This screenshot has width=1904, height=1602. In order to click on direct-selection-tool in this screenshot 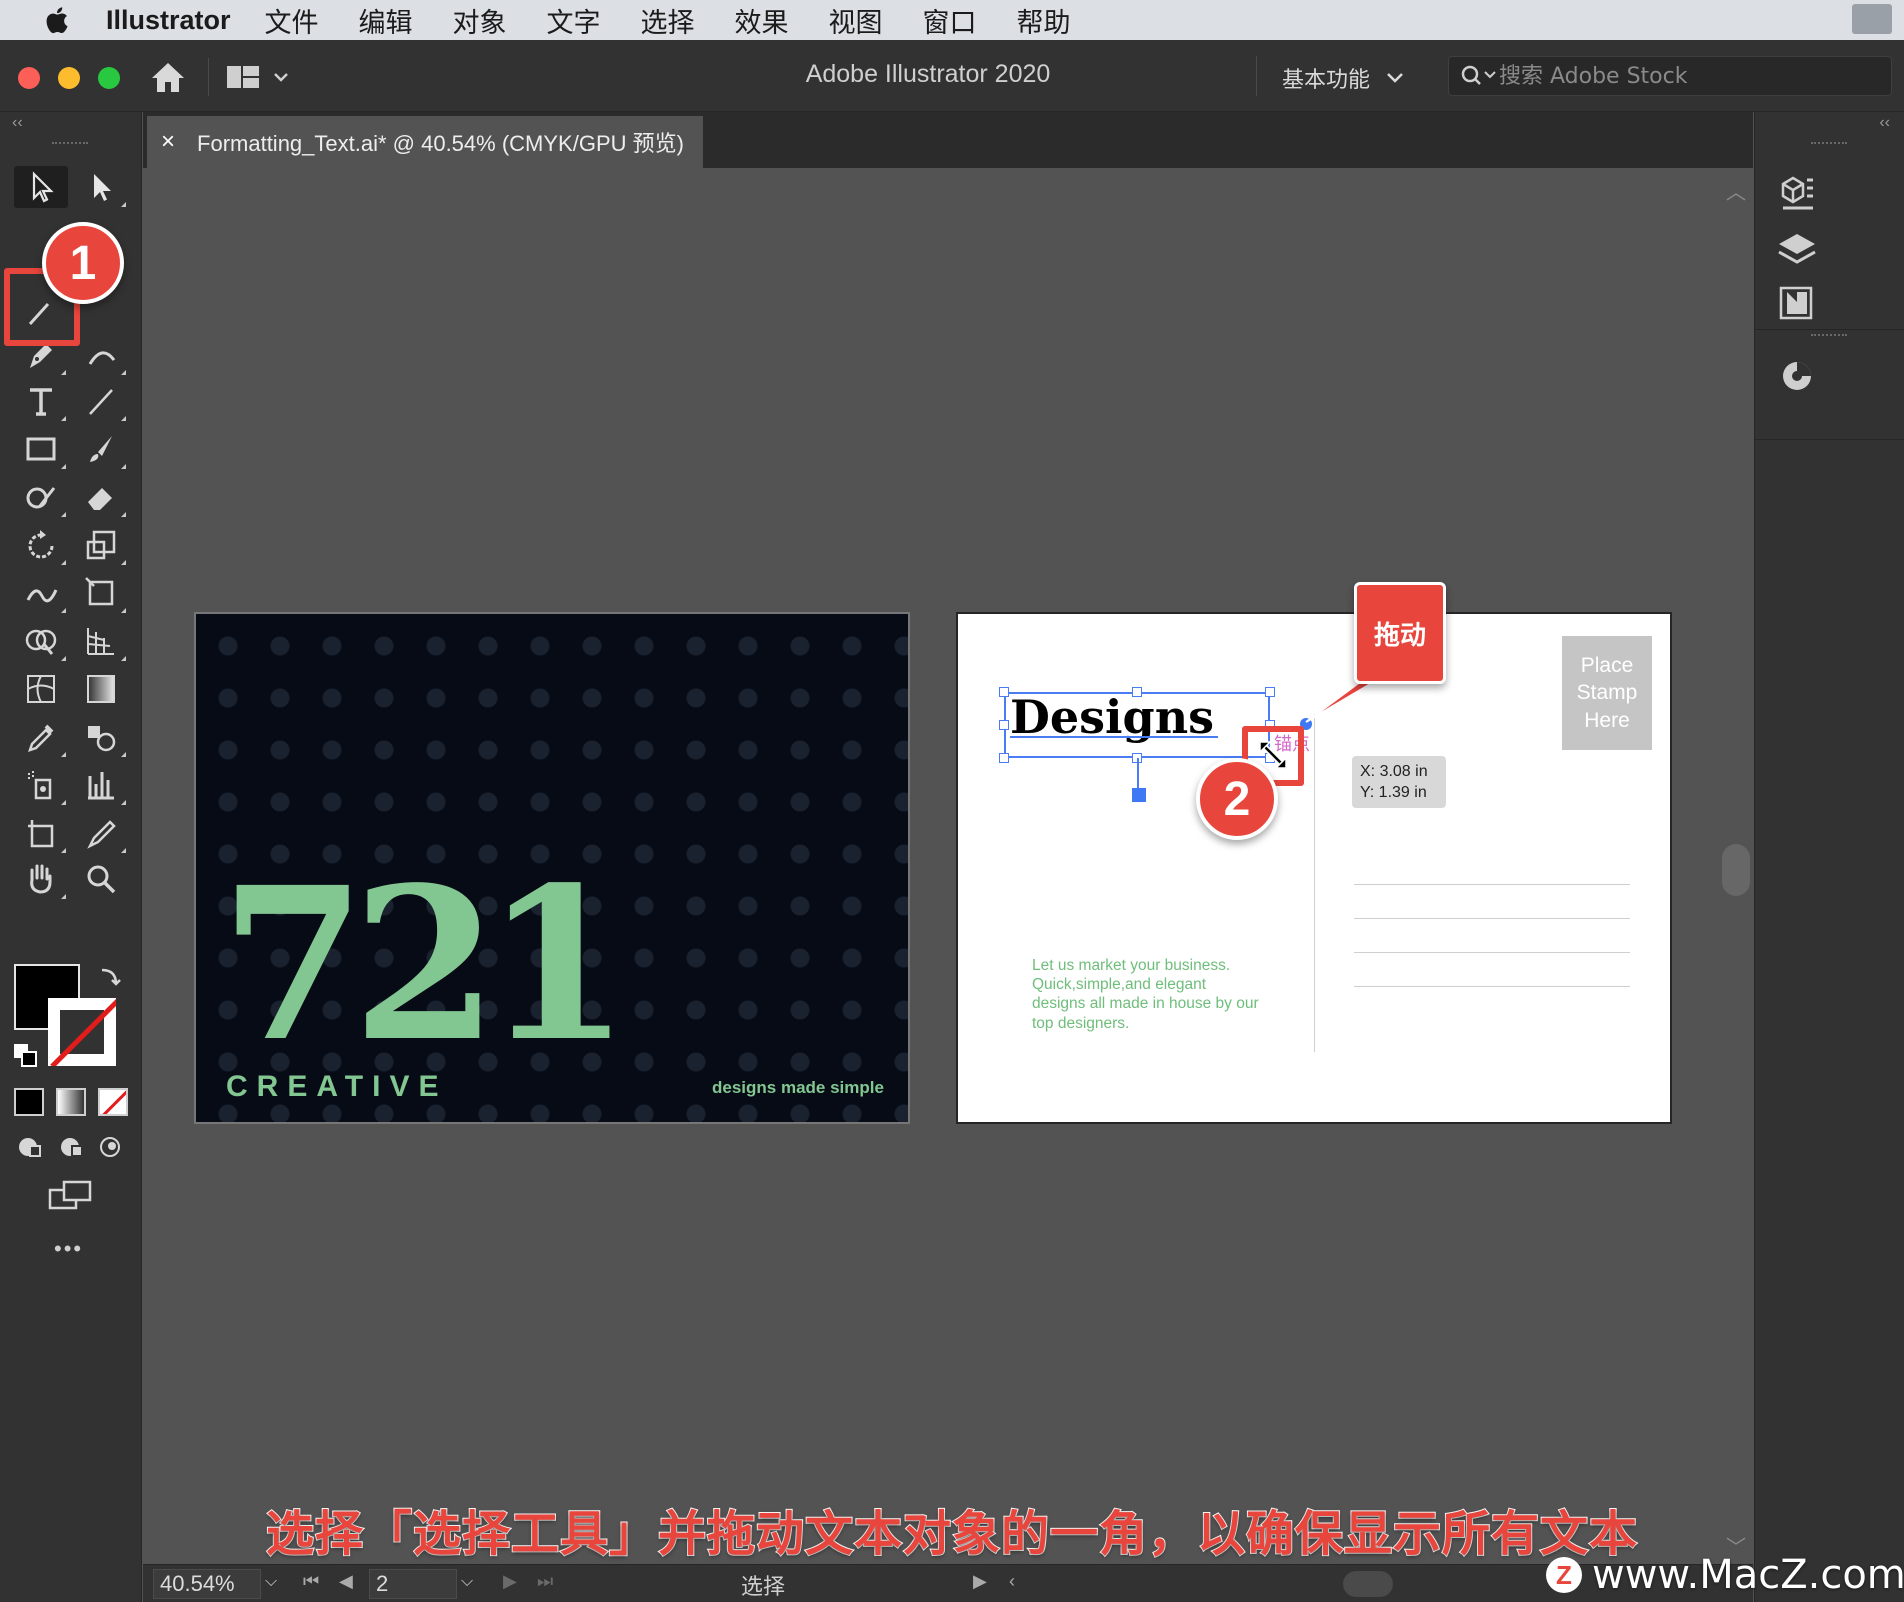, I will do `click(101, 187)`.